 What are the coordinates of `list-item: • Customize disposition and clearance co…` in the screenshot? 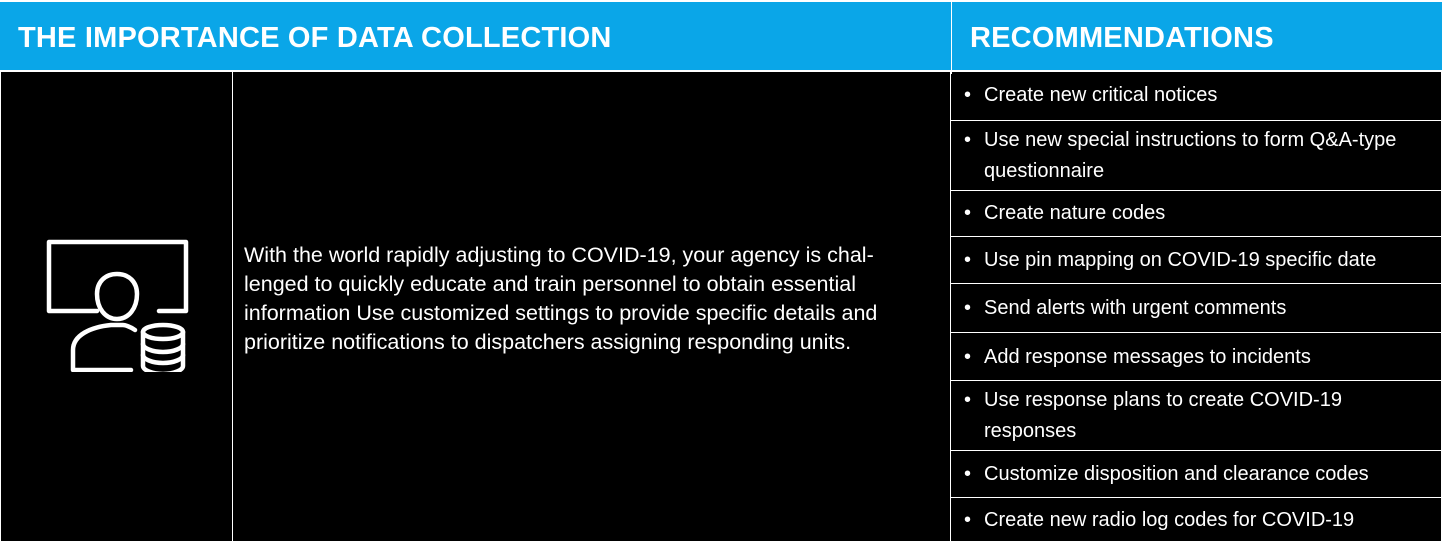 It's located at (1196, 474).